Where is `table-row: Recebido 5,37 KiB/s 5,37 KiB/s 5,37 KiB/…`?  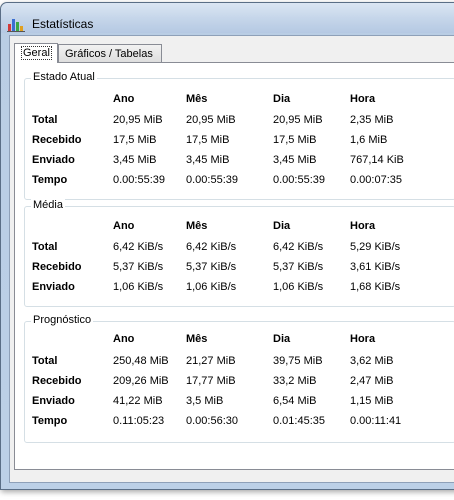
table-row: Recebido 5,37 KiB/s 5,37 KiB/s 5,37 KiB/… is located at coordinates (239, 268).